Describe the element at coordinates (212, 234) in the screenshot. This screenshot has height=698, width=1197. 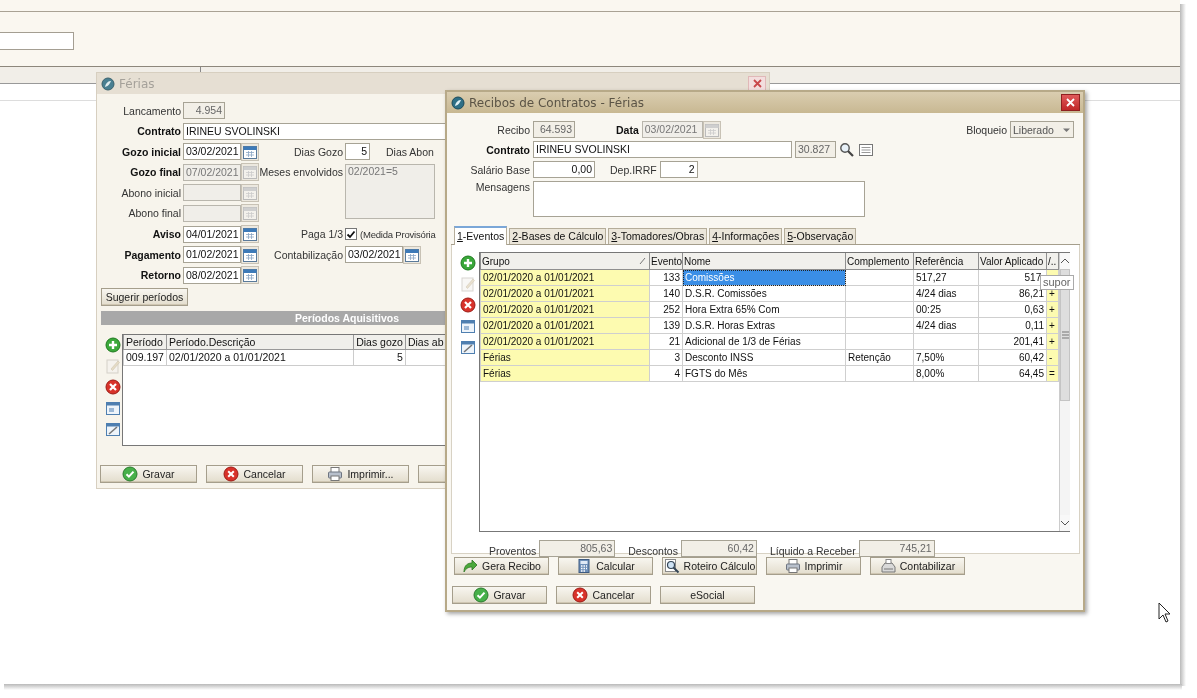
I see `date-field: 04/01/2021` at that location.